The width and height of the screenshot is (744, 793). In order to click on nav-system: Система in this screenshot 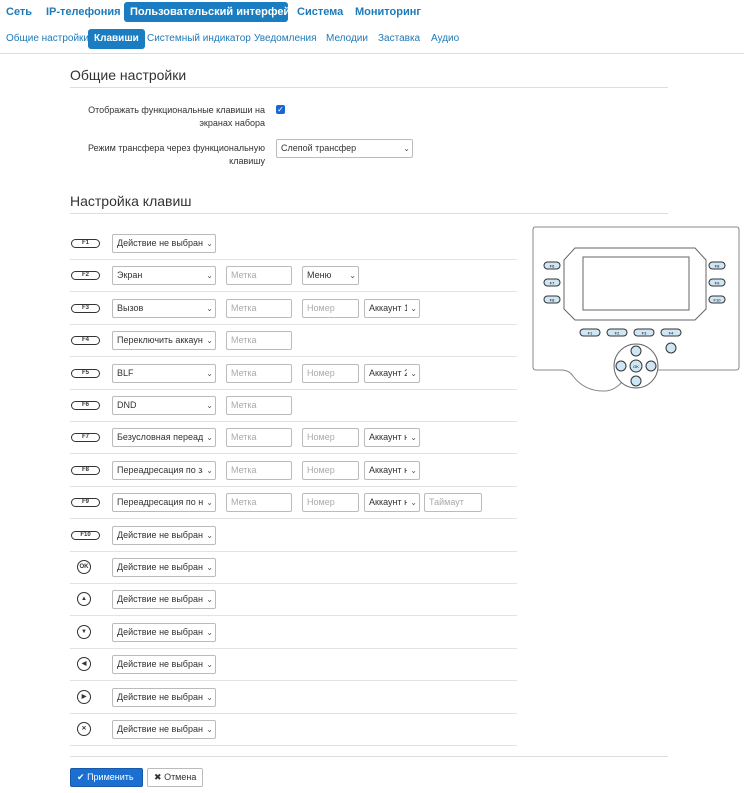, I will do `click(320, 12)`.